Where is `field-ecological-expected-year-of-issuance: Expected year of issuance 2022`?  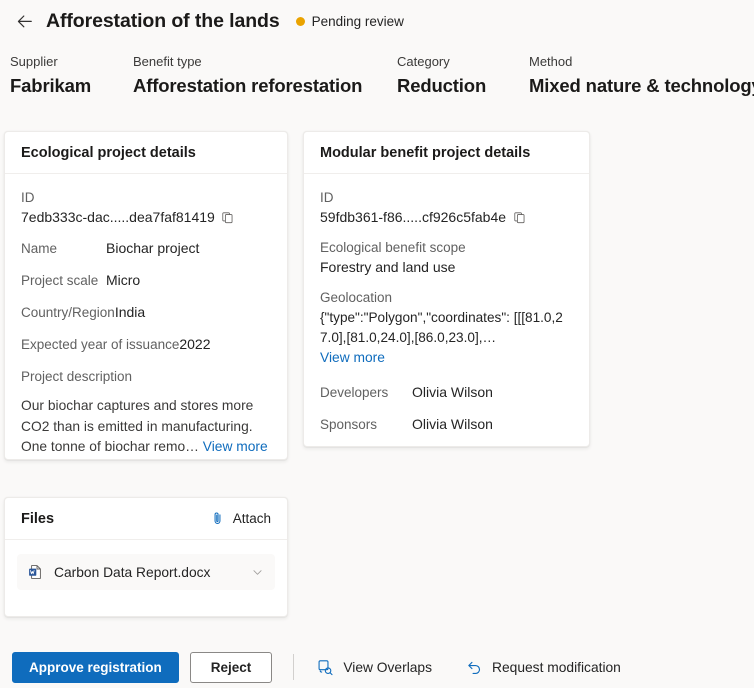
field-ecological-expected-year-of-issuance: Expected year of issuance 2022 is located at coordinates (146, 344).